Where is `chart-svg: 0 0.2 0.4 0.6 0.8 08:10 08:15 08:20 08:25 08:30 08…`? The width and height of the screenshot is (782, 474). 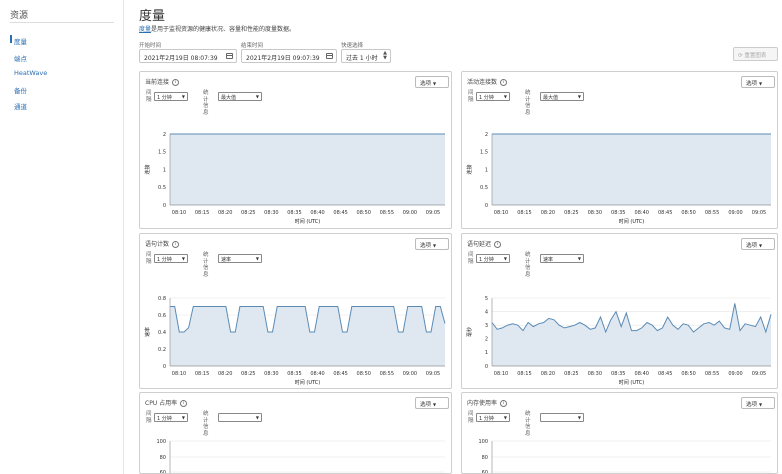
chart-svg: 0 0.2 0.4 0.6 0.8 08:10 08:15 08:20 08:25 08:30 08… is located at coordinates (295, 341).